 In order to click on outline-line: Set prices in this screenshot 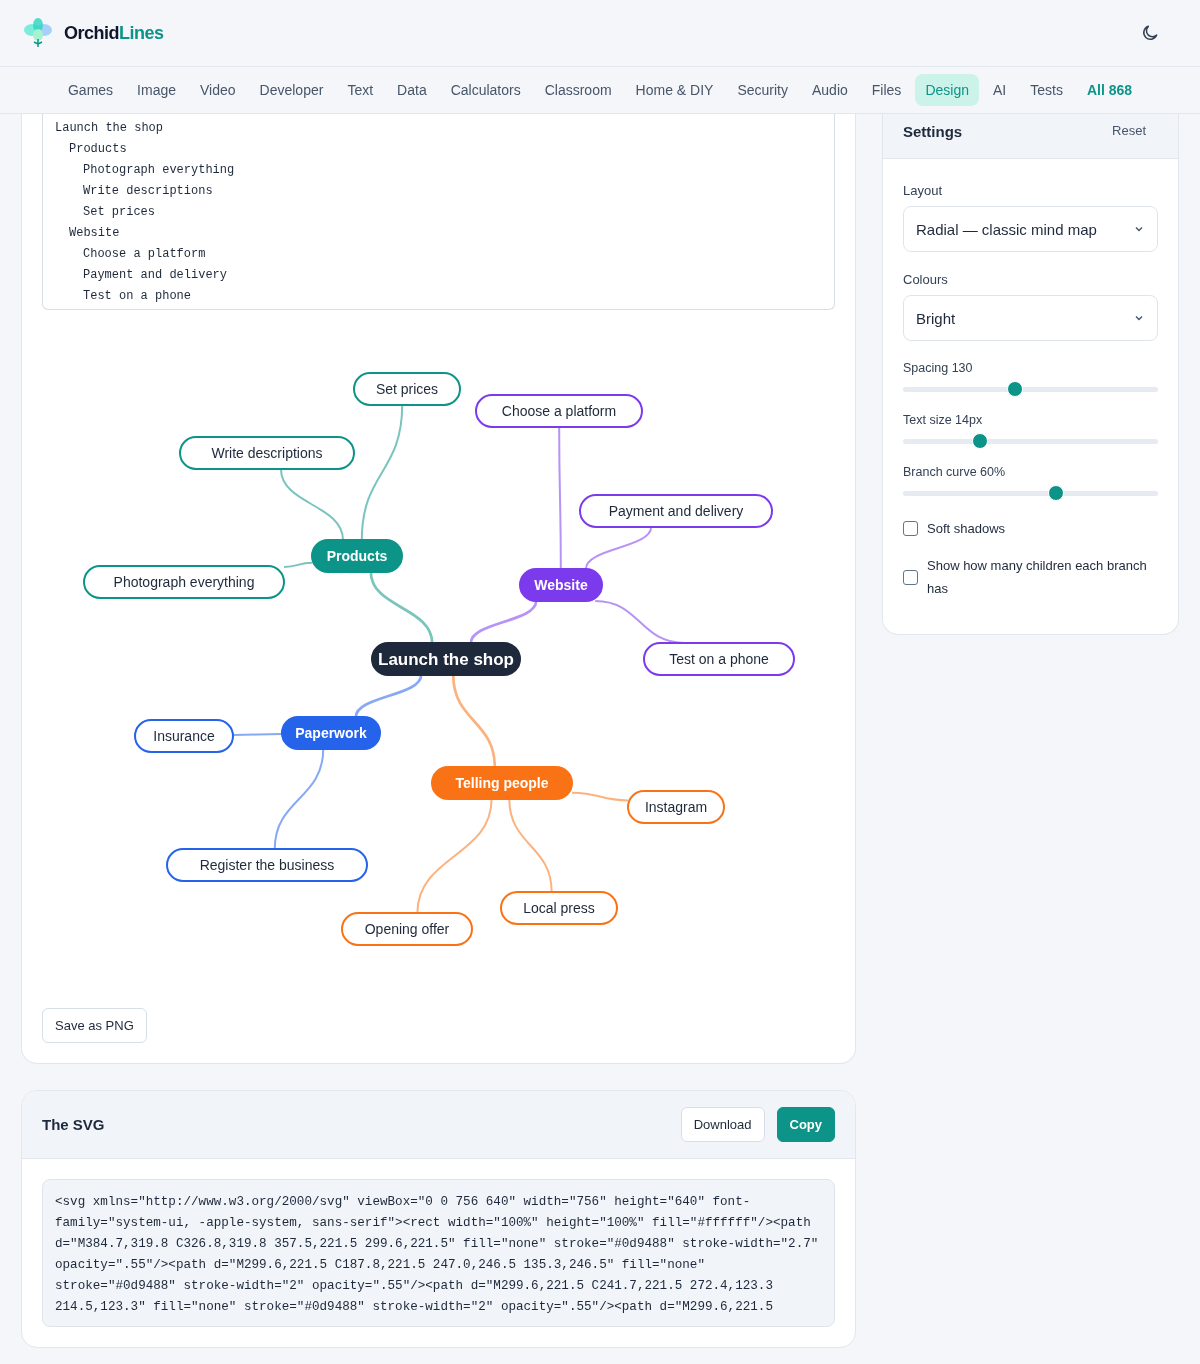, I will do `click(119, 212)`.